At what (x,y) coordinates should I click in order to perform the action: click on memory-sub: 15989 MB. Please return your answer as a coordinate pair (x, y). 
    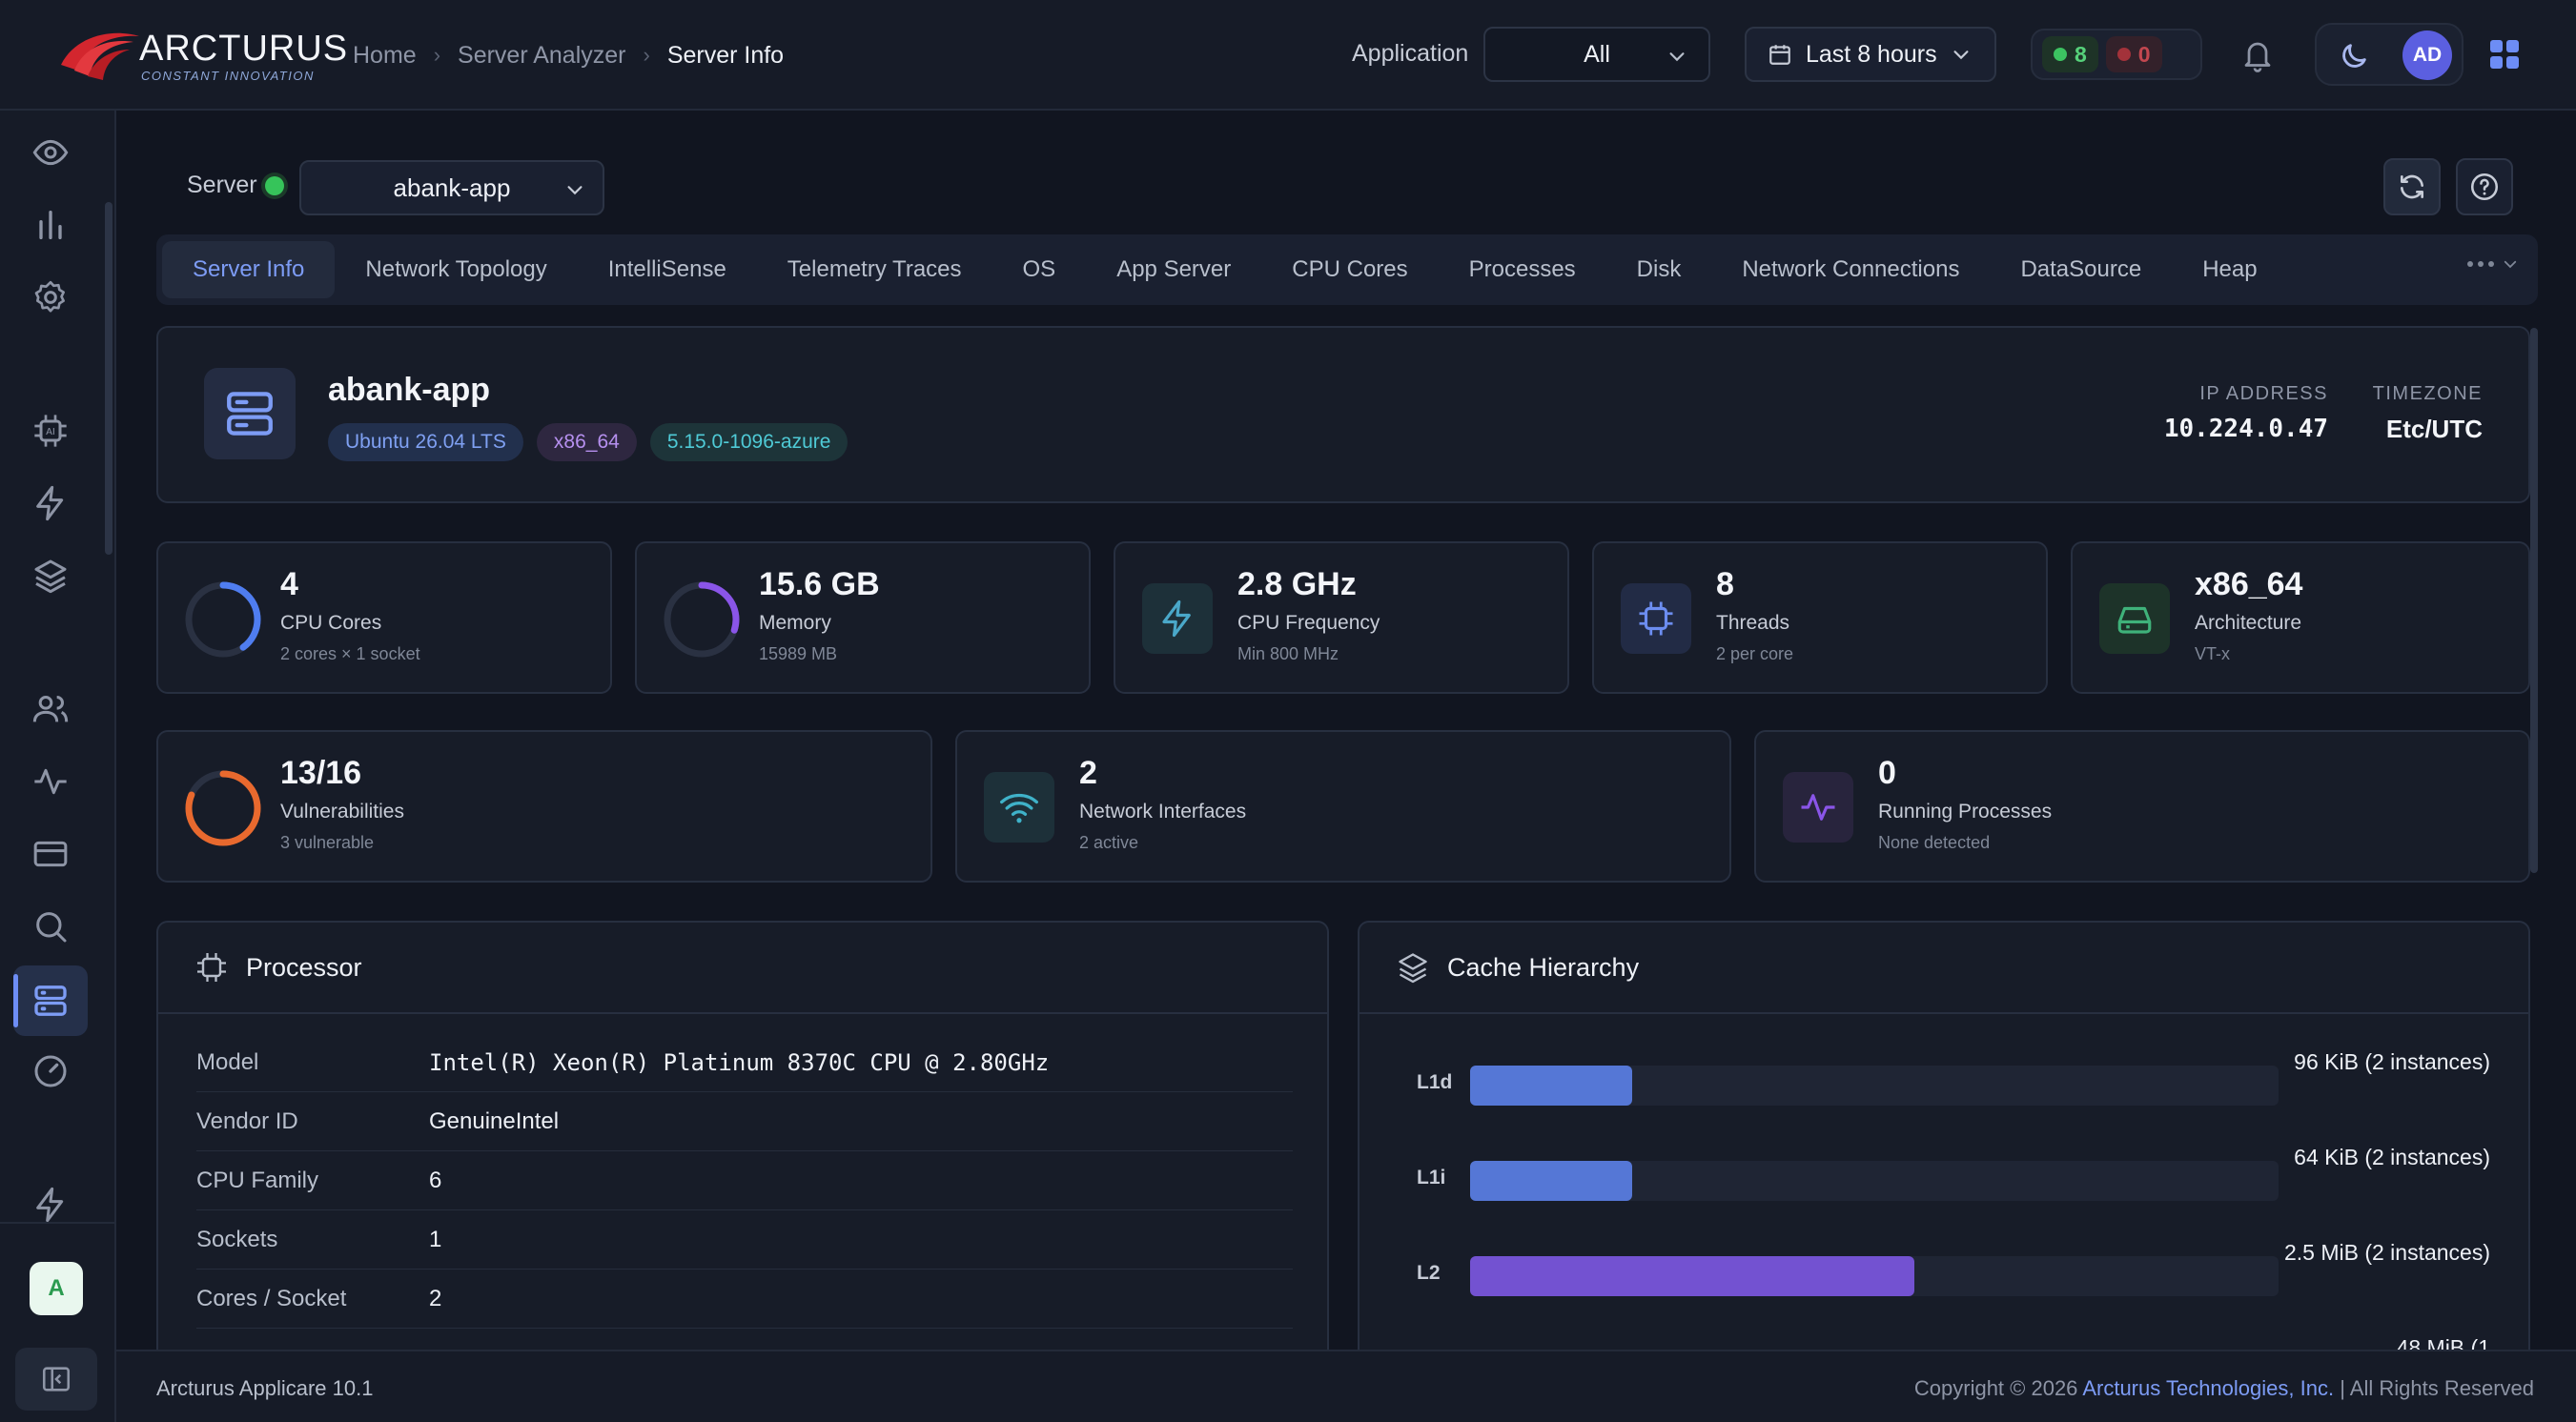
    Looking at the image, I should click on (798, 653).